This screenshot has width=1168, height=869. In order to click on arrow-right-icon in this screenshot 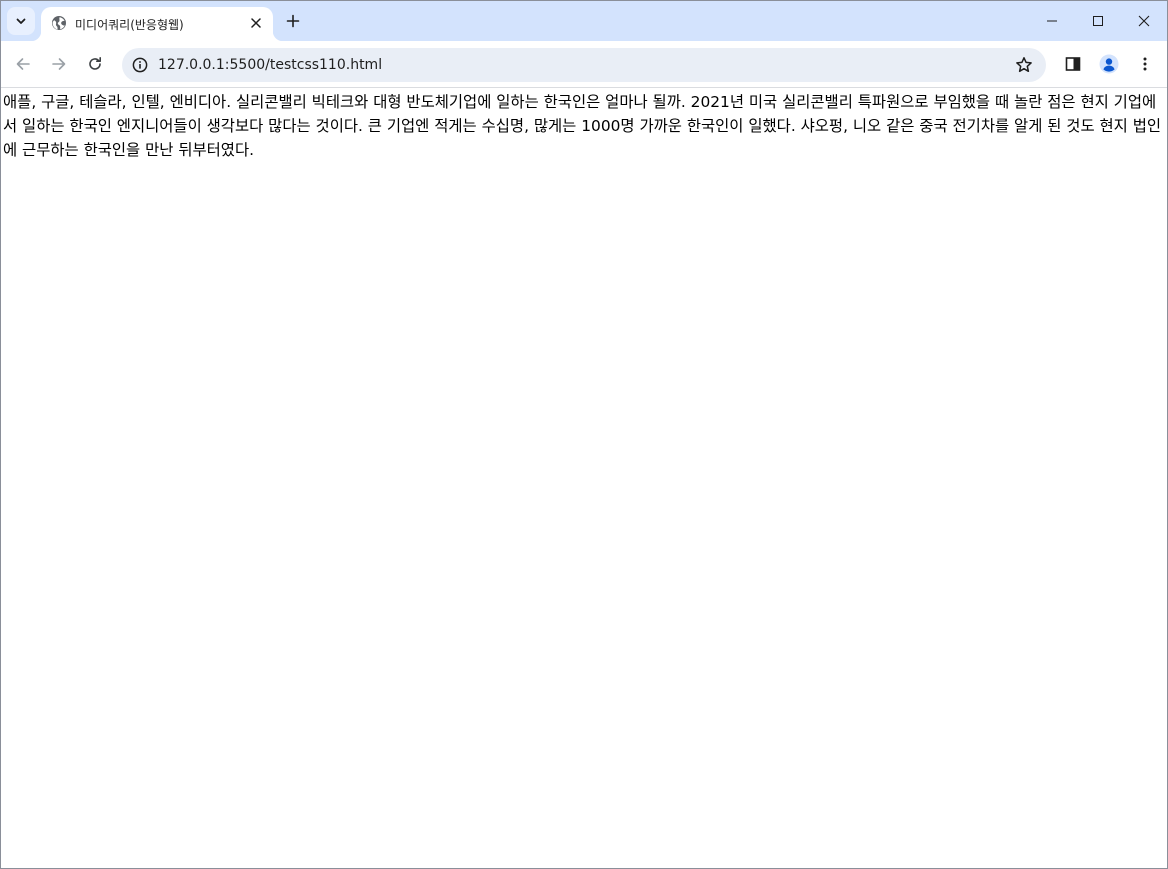, I will do `click(59, 64)`.